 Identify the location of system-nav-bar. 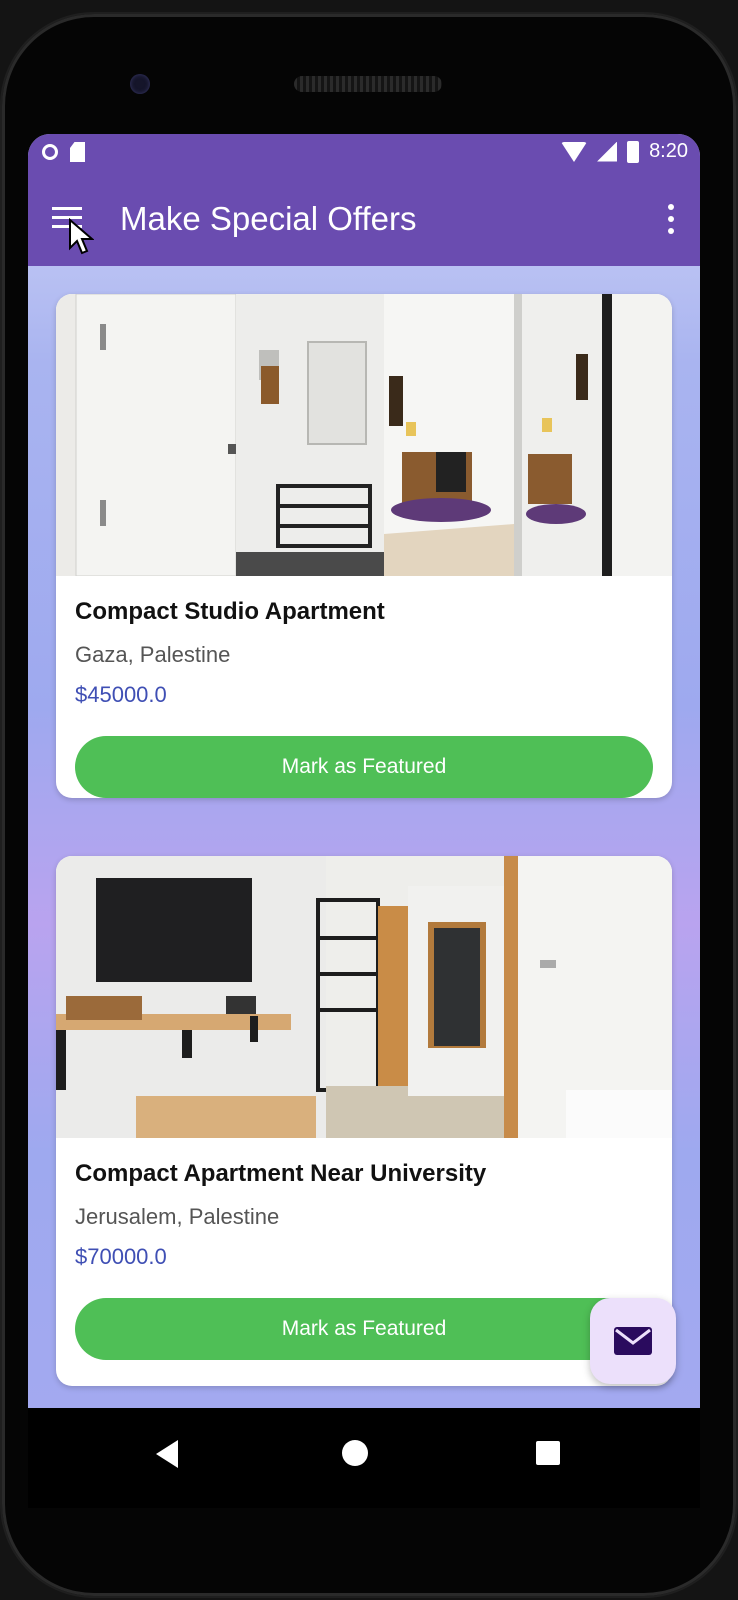
(364, 1458).